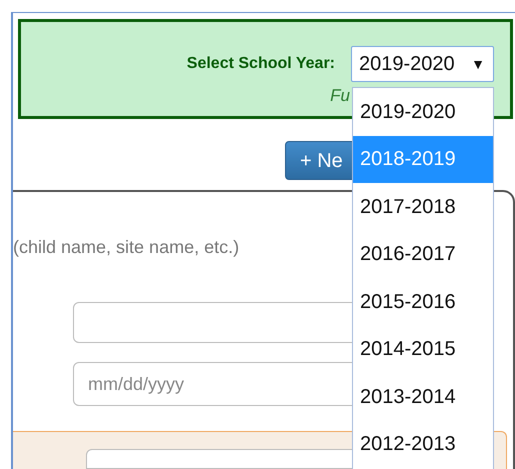  Describe the element at coordinates (340, 96) in the screenshot. I see `note-text: Fu` at that location.